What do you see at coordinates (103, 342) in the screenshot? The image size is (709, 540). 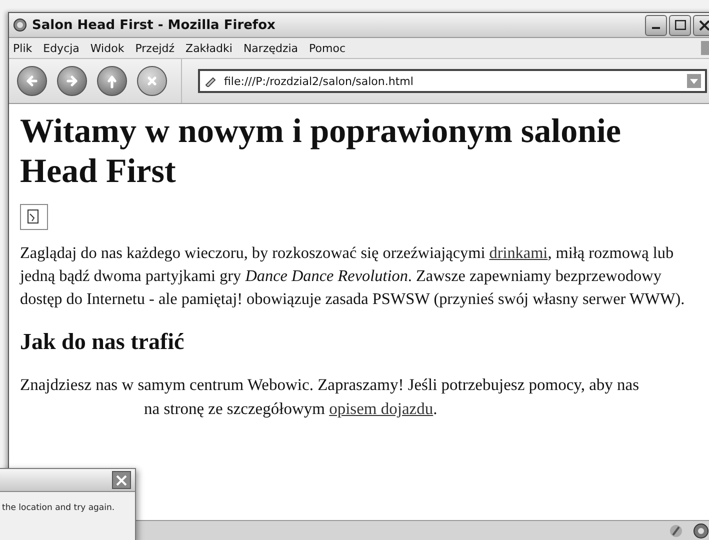 I see `section-heading: Jak do nas trafić` at bounding box center [103, 342].